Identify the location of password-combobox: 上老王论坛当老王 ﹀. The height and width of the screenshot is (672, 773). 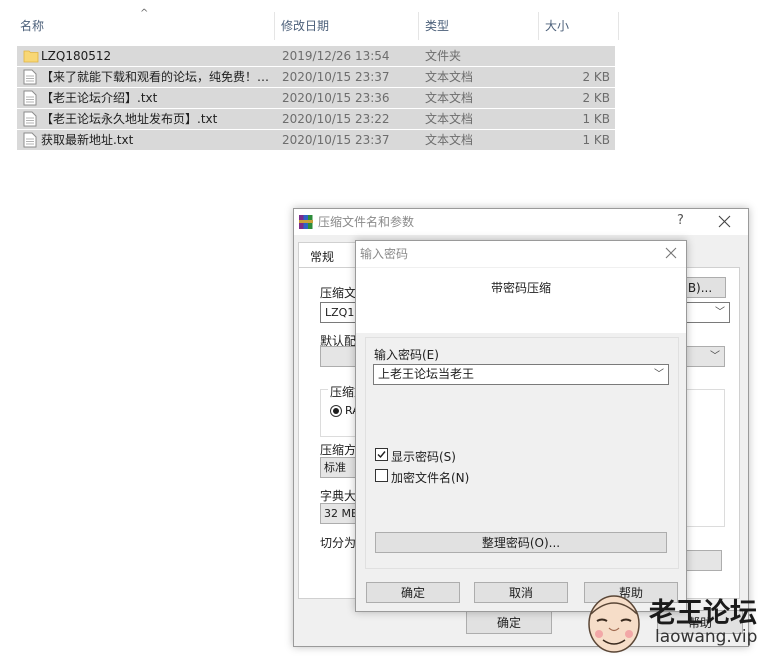
(521, 374).